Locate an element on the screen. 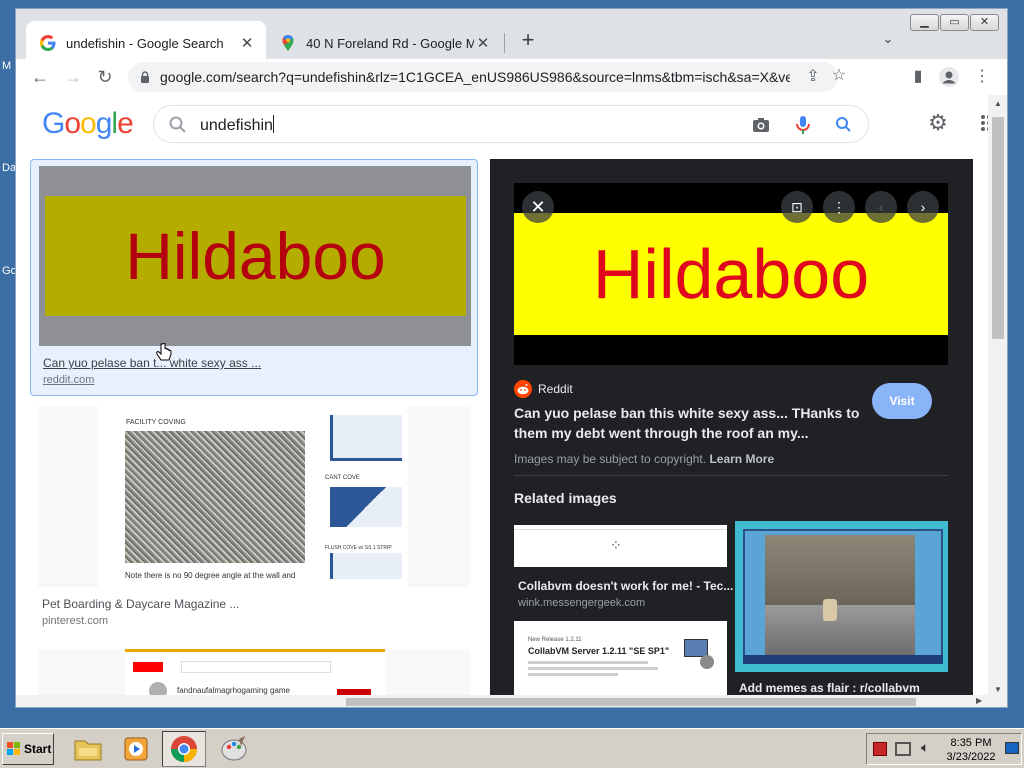 The width and height of the screenshot is (1024, 768). start-button: Start is located at coordinates (28, 749).